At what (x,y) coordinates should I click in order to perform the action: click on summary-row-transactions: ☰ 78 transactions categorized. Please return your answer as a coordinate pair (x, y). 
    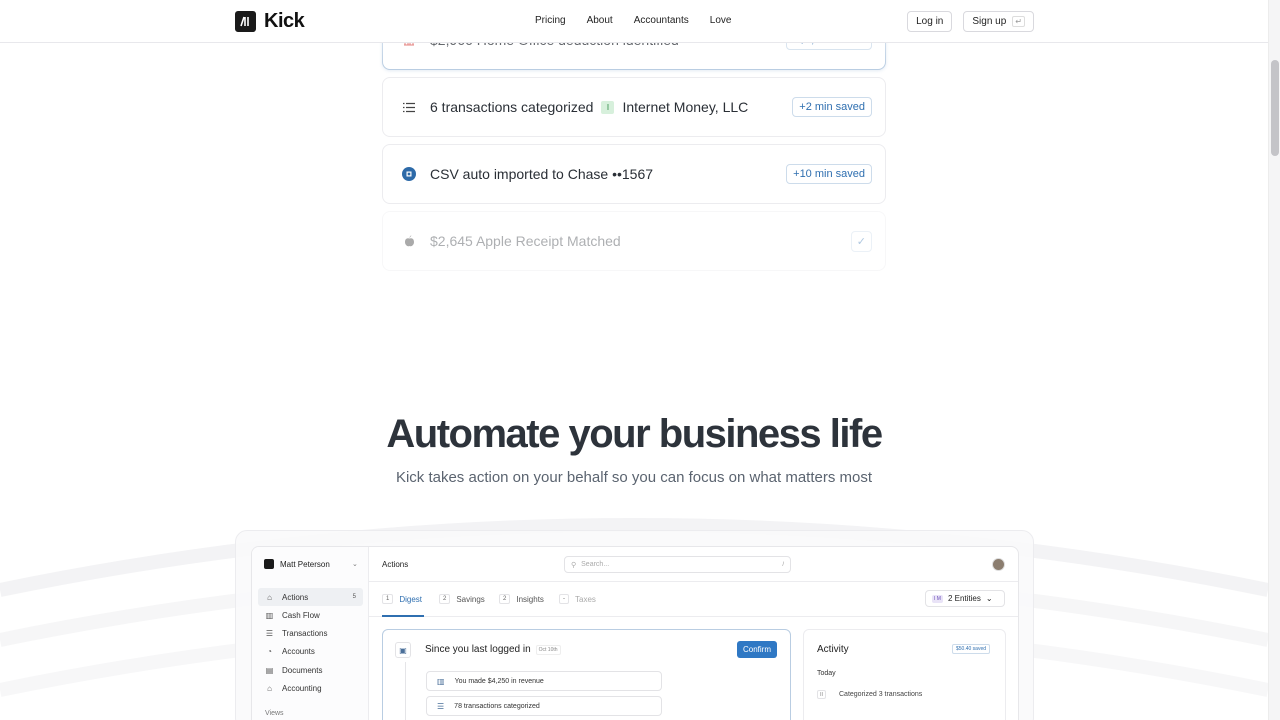
    Looking at the image, I should click on (544, 706).